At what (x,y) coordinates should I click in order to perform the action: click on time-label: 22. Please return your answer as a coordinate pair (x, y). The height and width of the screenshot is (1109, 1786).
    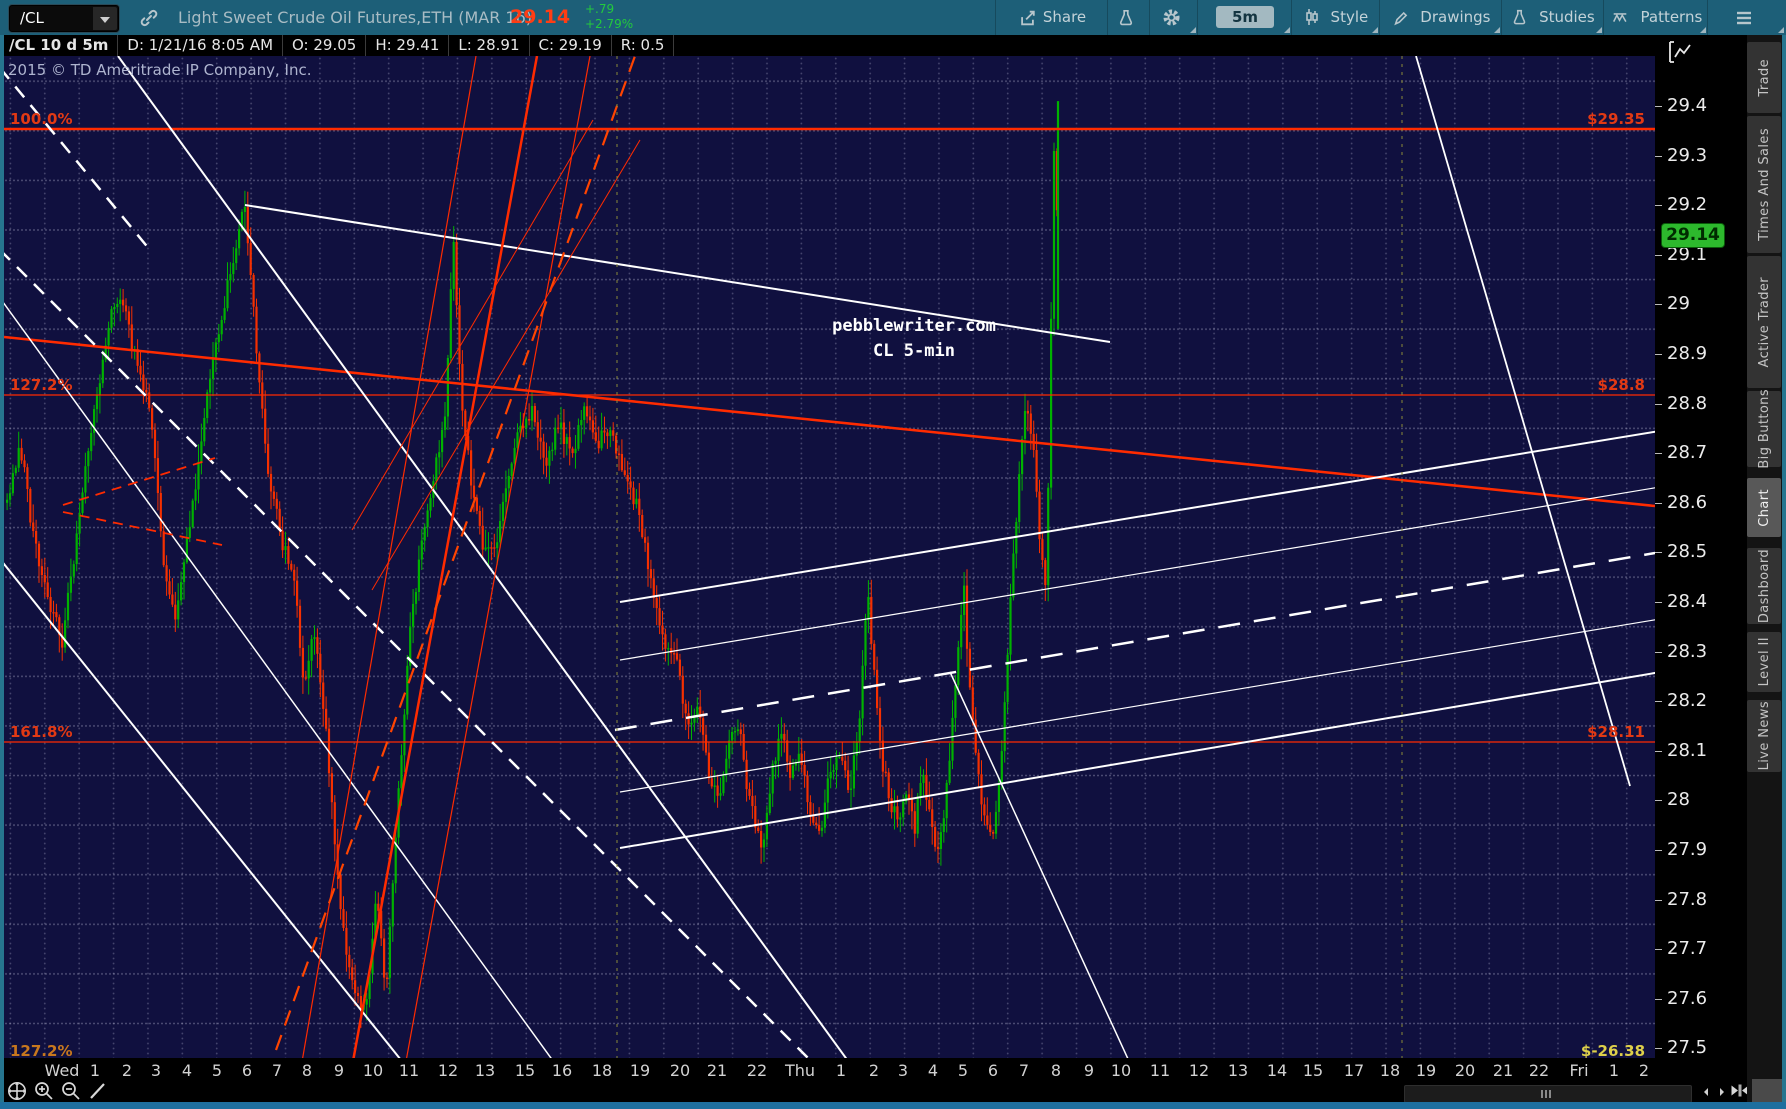
    Looking at the image, I should click on (1539, 1070).